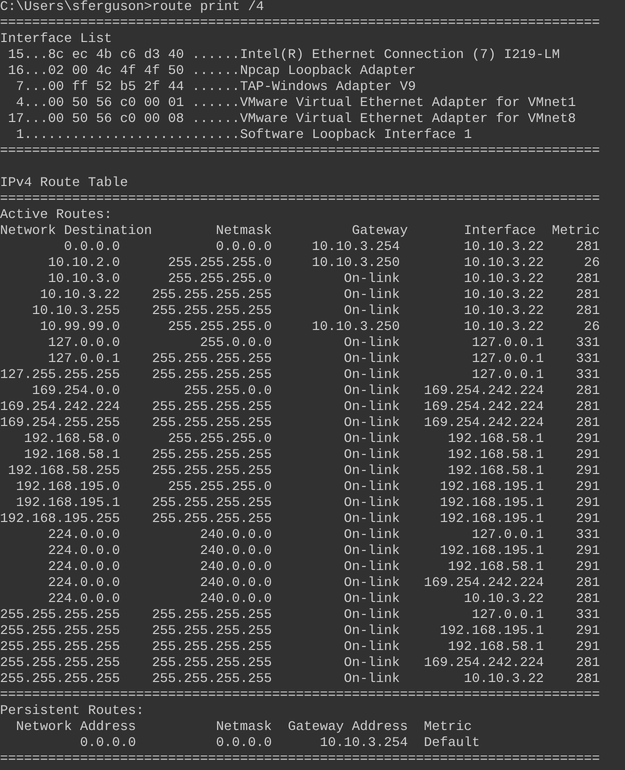 The width and height of the screenshot is (625, 770). Describe the element at coordinates (75, 312) in the screenshot. I see `table-cell-text: 10.10.3.255` at that location.